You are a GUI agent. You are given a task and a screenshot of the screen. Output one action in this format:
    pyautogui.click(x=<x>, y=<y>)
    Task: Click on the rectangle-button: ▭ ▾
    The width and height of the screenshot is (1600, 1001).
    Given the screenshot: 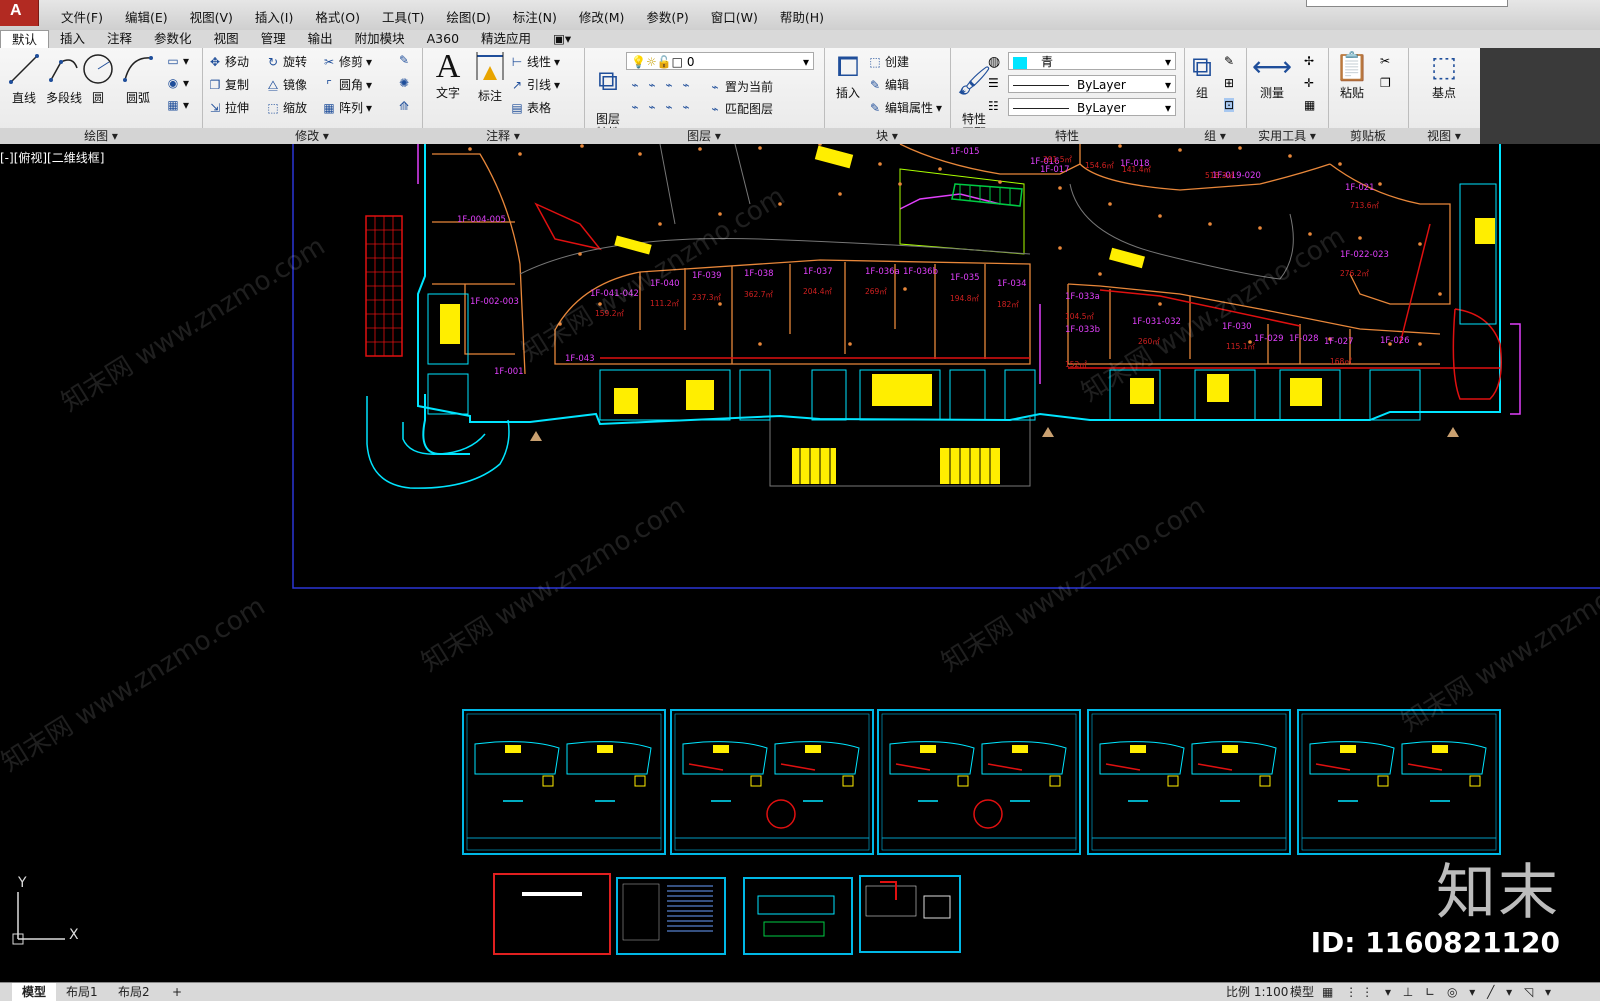 What is the action you would take?
    pyautogui.click(x=177, y=61)
    